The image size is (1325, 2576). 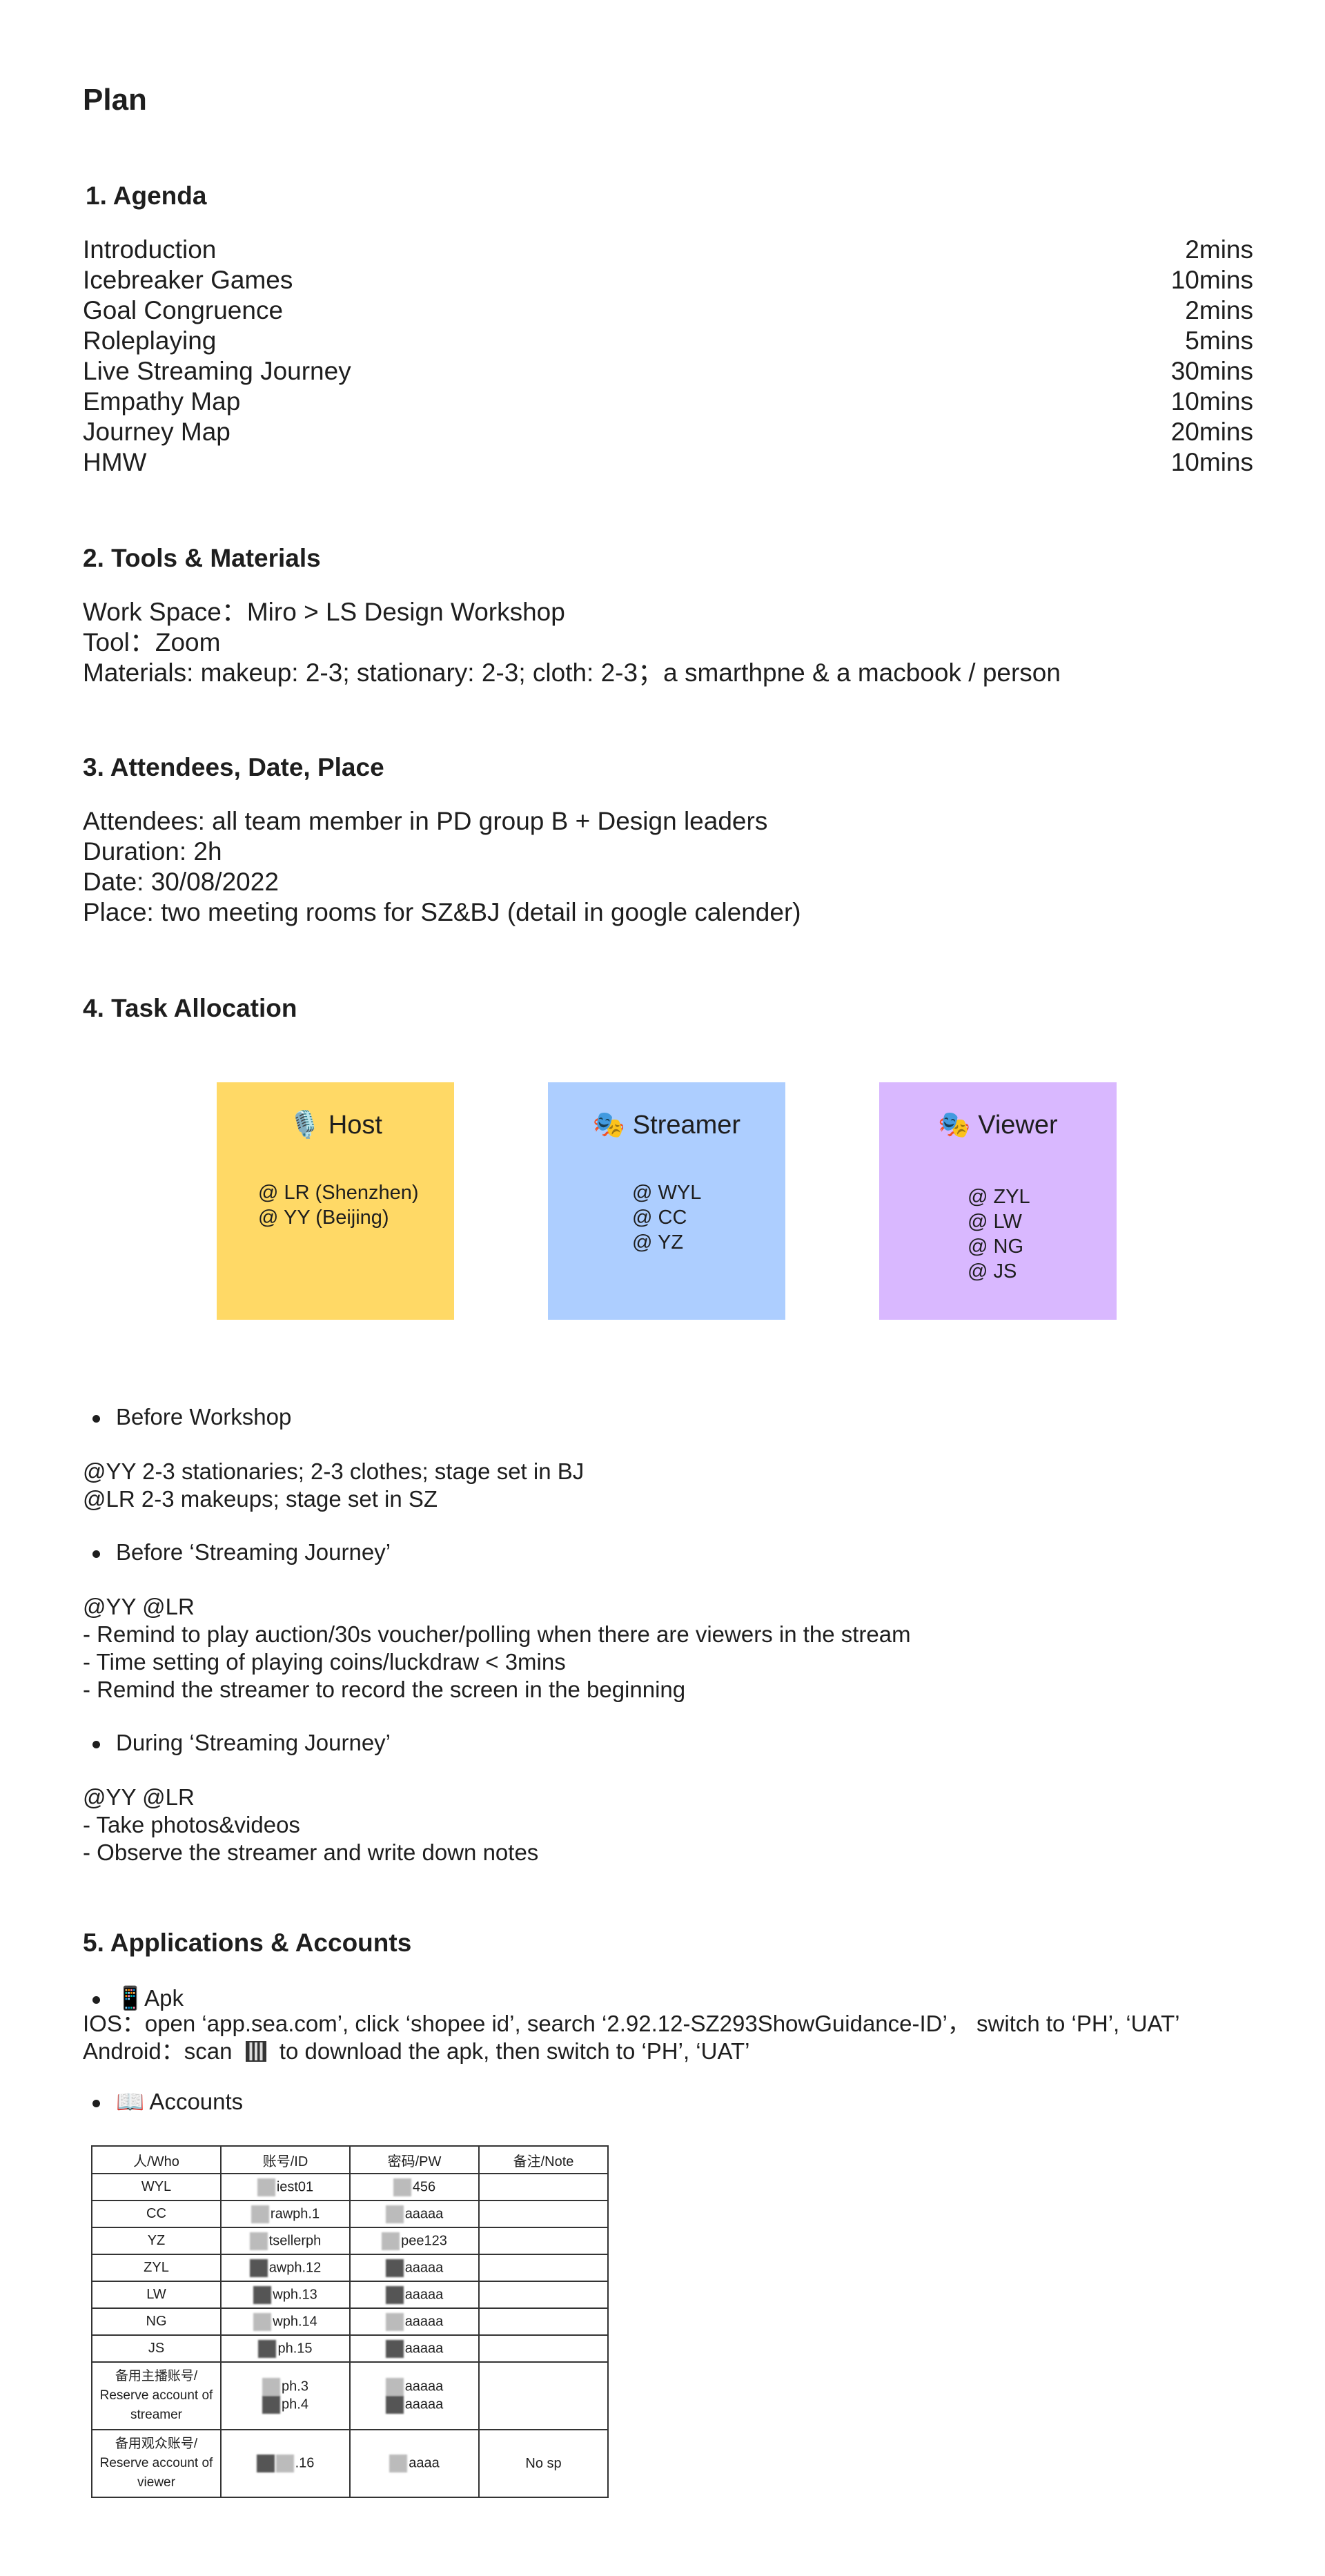 I want to click on agenda-heading: 1. Agenda, so click(x=146, y=196).